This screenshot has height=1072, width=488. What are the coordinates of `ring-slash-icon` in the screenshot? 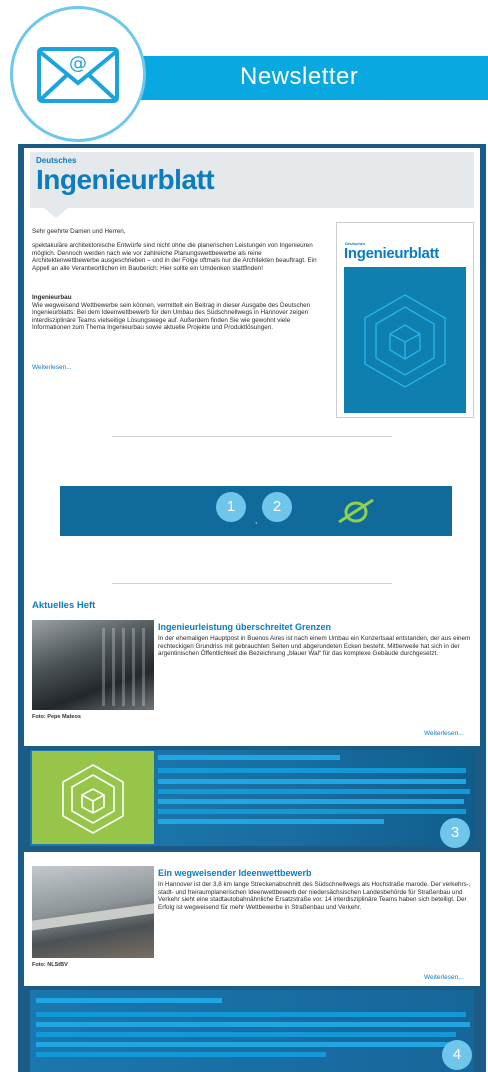 It's located at (356, 511).